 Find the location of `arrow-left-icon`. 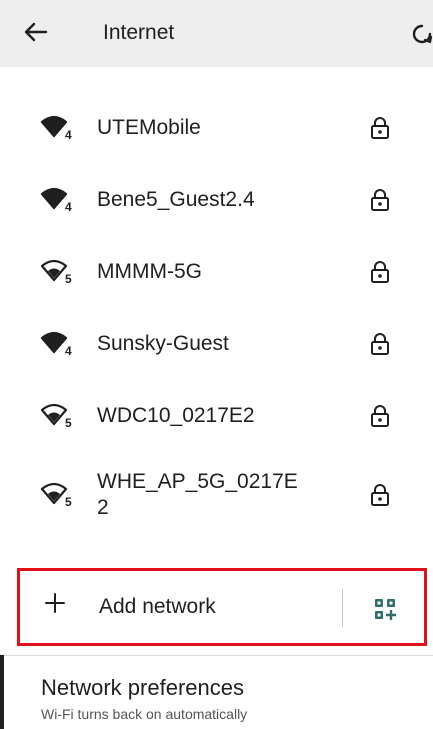

arrow-left-icon is located at coordinates (36, 32).